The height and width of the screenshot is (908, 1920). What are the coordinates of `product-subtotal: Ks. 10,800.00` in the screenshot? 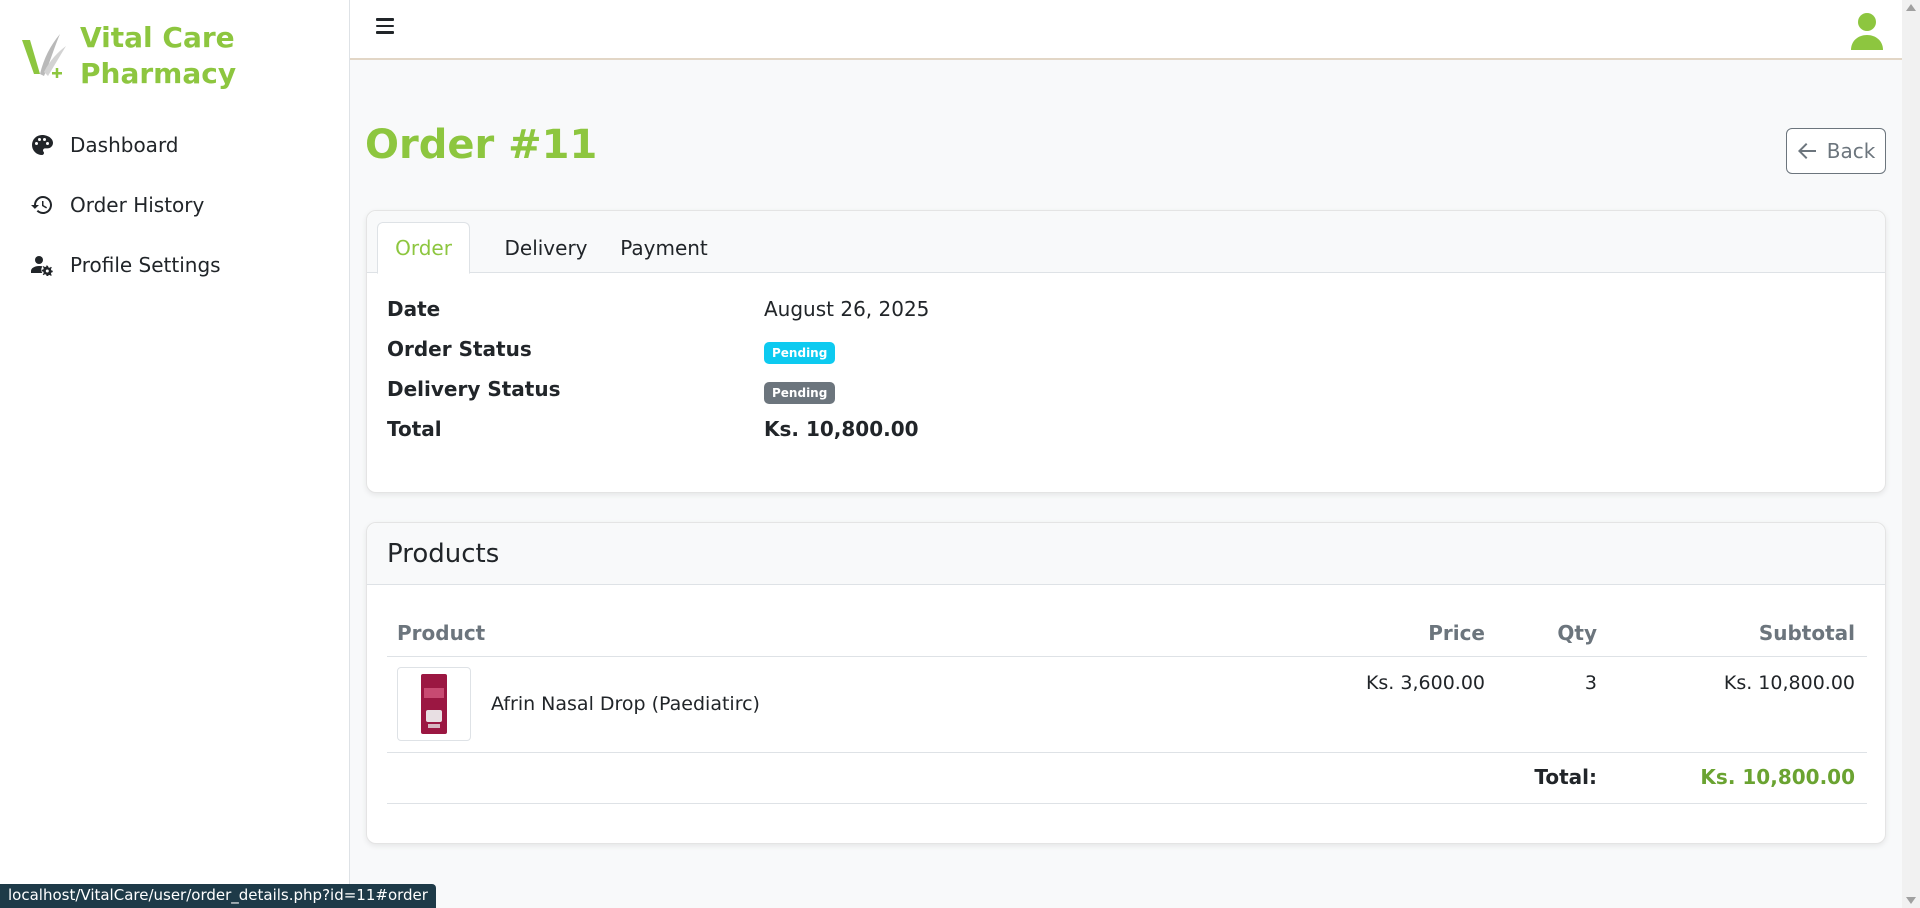 It's located at (1789, 683).